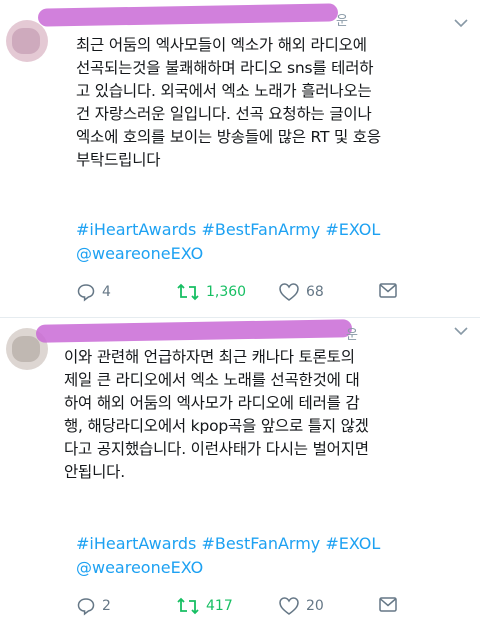 The height and width of the screenshot is (631, 480). Describe the element at coordinates (228, 137) in the screenshot. I see `tweet-text-line: 엑소에 호의를 보이는 방송들에 많은 RT 및 호응` at that location.